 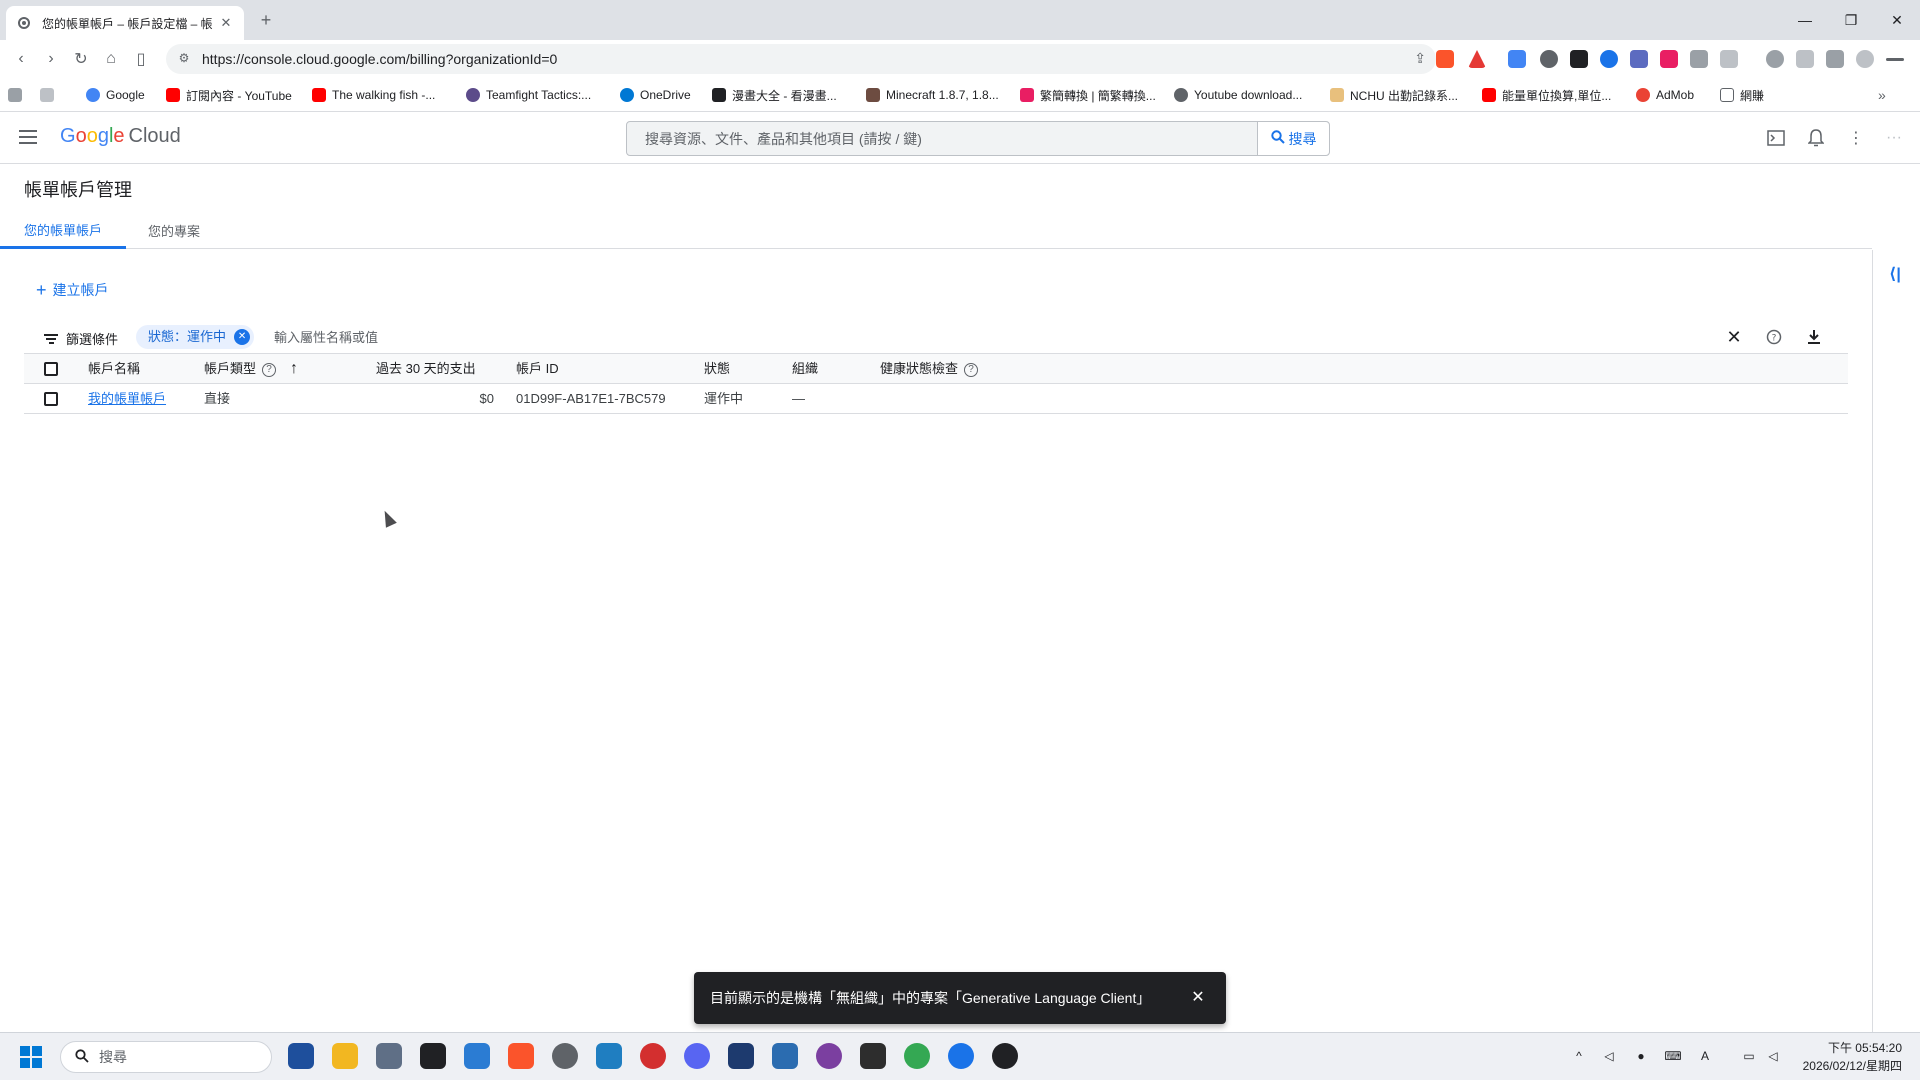 What do you see at coordinates (1805, 59) in the screenshot?
I see `sidebar-icon` at bounding box center [1805, 59].